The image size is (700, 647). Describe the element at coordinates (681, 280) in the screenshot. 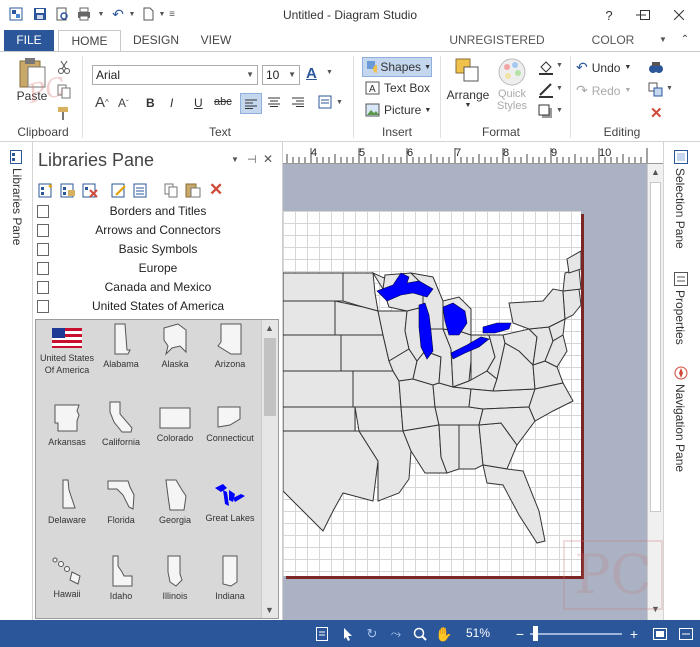

I see `properties-icon` at that location.